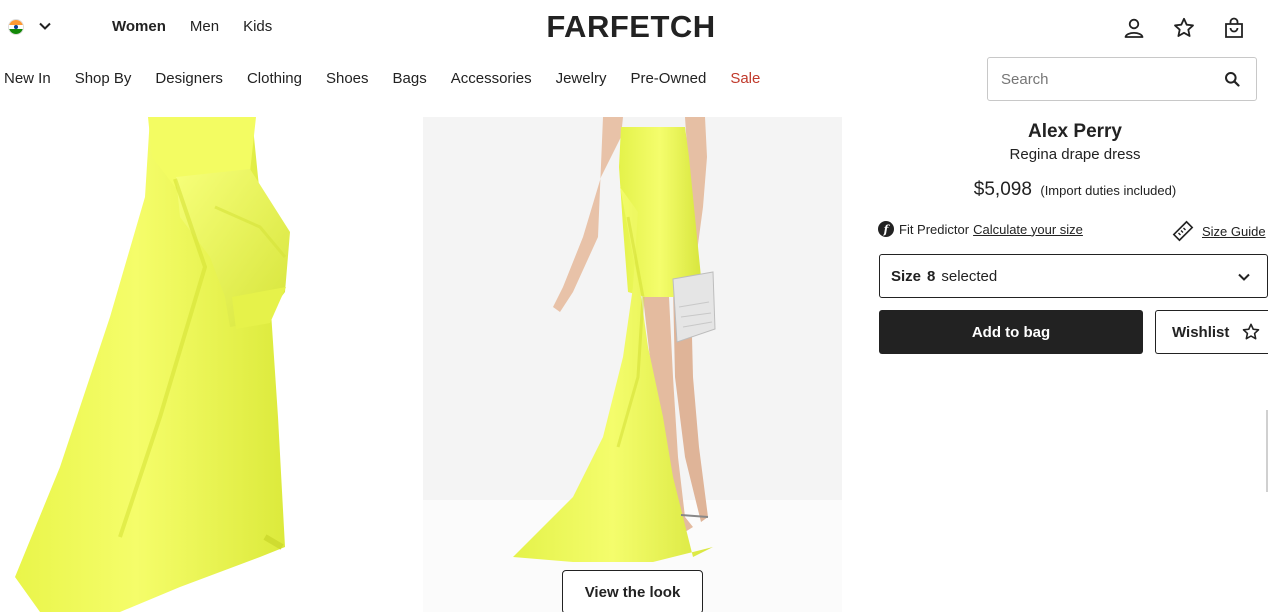 The image size is (1268, 612). Describe the element at coordinates (969, 276) in the screenshot. I see `size-selected-text: selected` at that location.